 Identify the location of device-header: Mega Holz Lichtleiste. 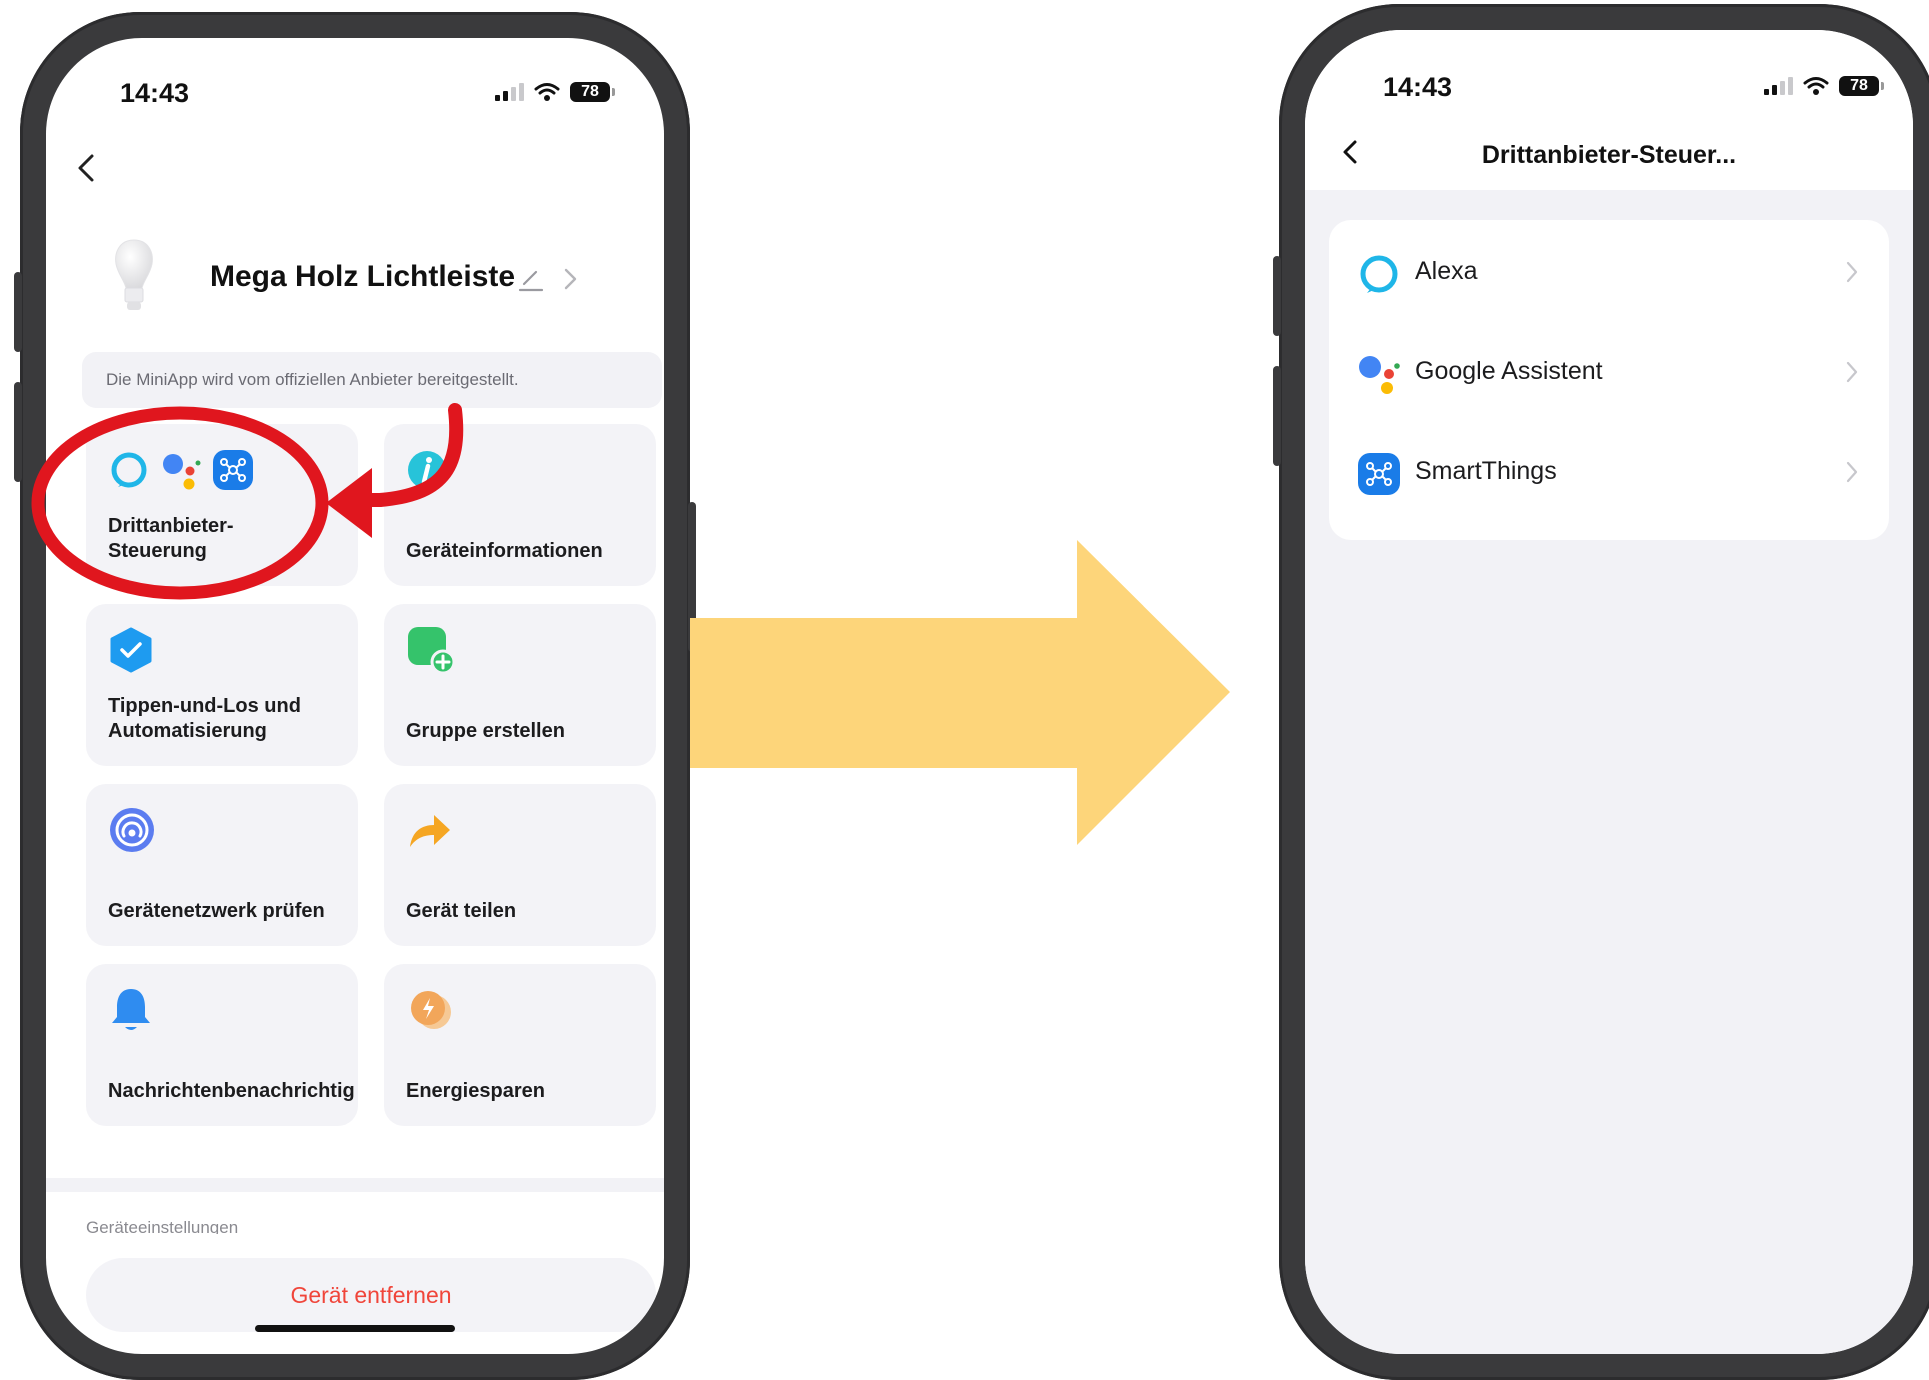
(355, 283).